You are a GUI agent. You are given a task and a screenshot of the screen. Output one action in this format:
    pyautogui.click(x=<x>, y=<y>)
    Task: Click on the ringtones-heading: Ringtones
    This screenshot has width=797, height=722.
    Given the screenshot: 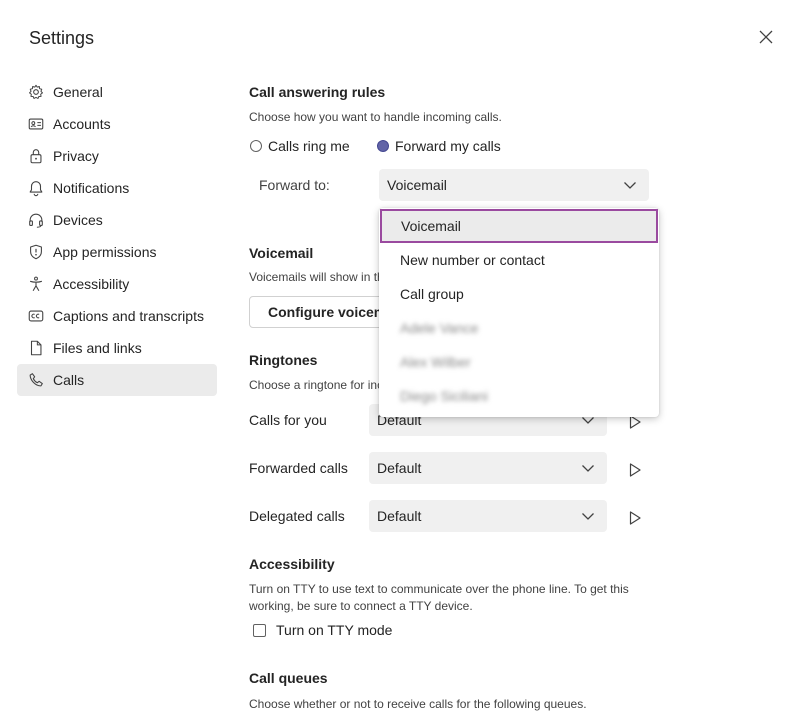 What is the action you would take?
    pyautogui.click(x=283, y=360)
    